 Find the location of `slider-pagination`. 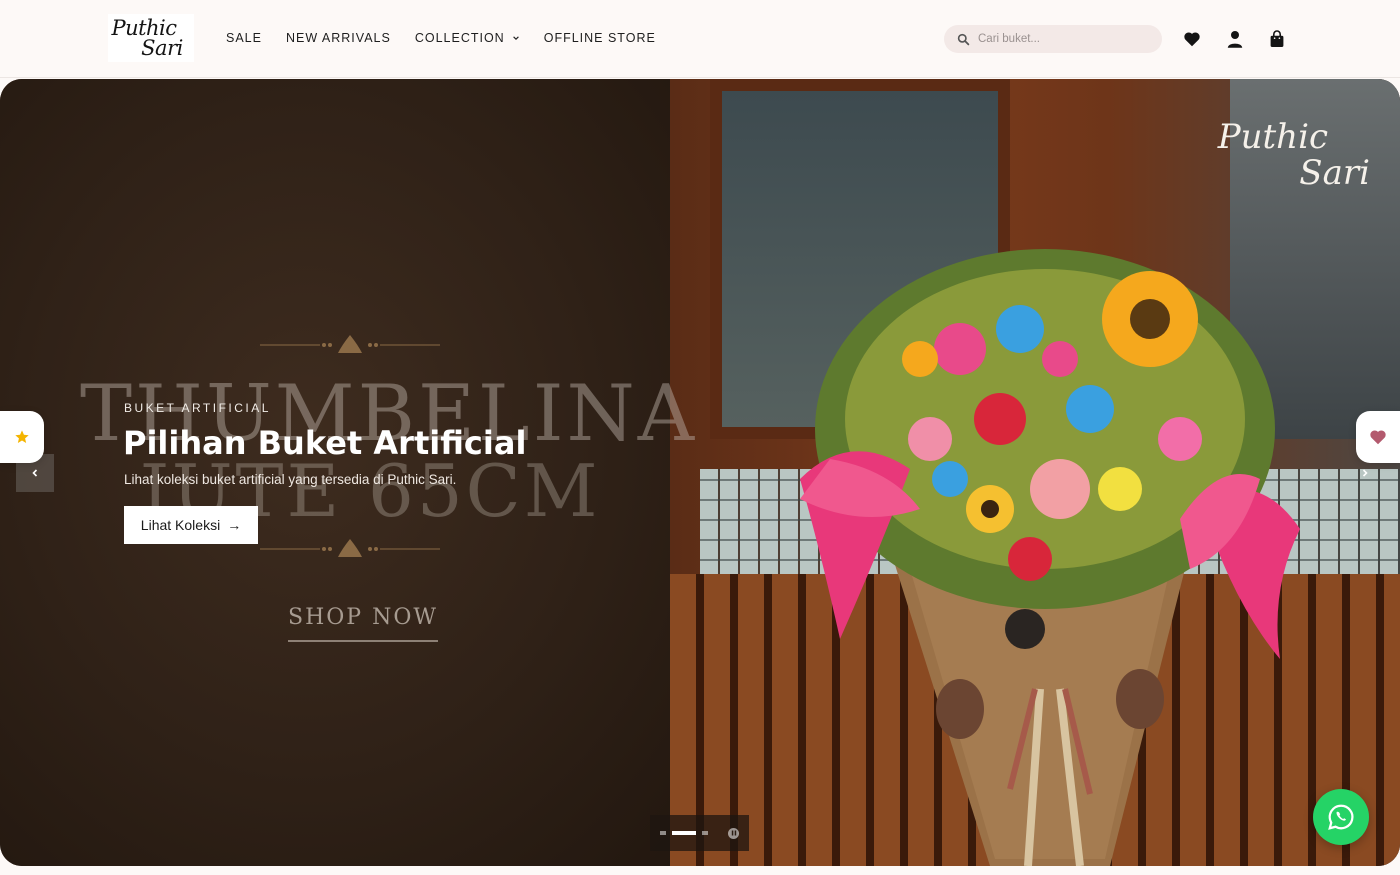

slider-pagination is located at coordinates (699, 833).